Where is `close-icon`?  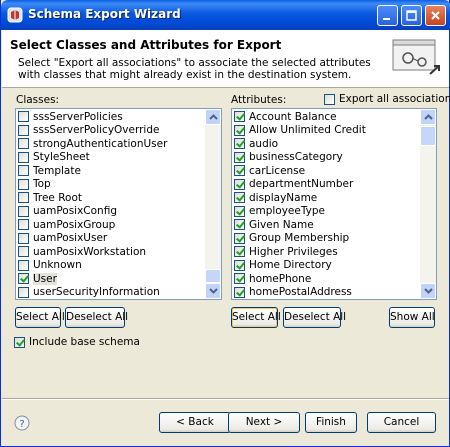
close-icon is located at coordinates (435, 15).